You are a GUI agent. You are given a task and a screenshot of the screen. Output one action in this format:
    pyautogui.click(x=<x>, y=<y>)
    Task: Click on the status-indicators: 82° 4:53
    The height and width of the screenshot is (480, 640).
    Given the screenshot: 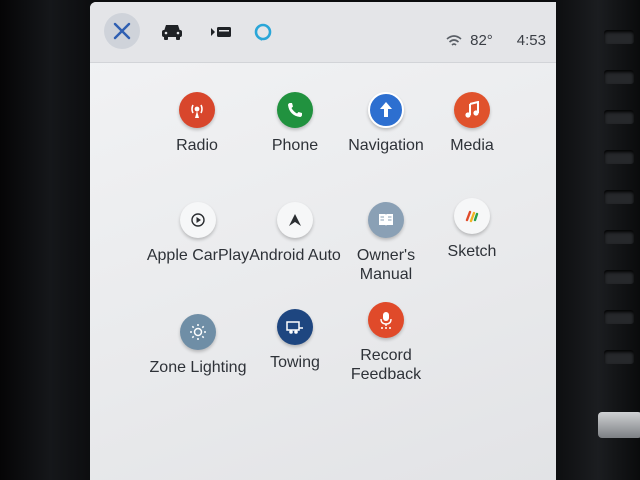 What is the action you would take?
    pyautogui.click(x=496, y=40)
    